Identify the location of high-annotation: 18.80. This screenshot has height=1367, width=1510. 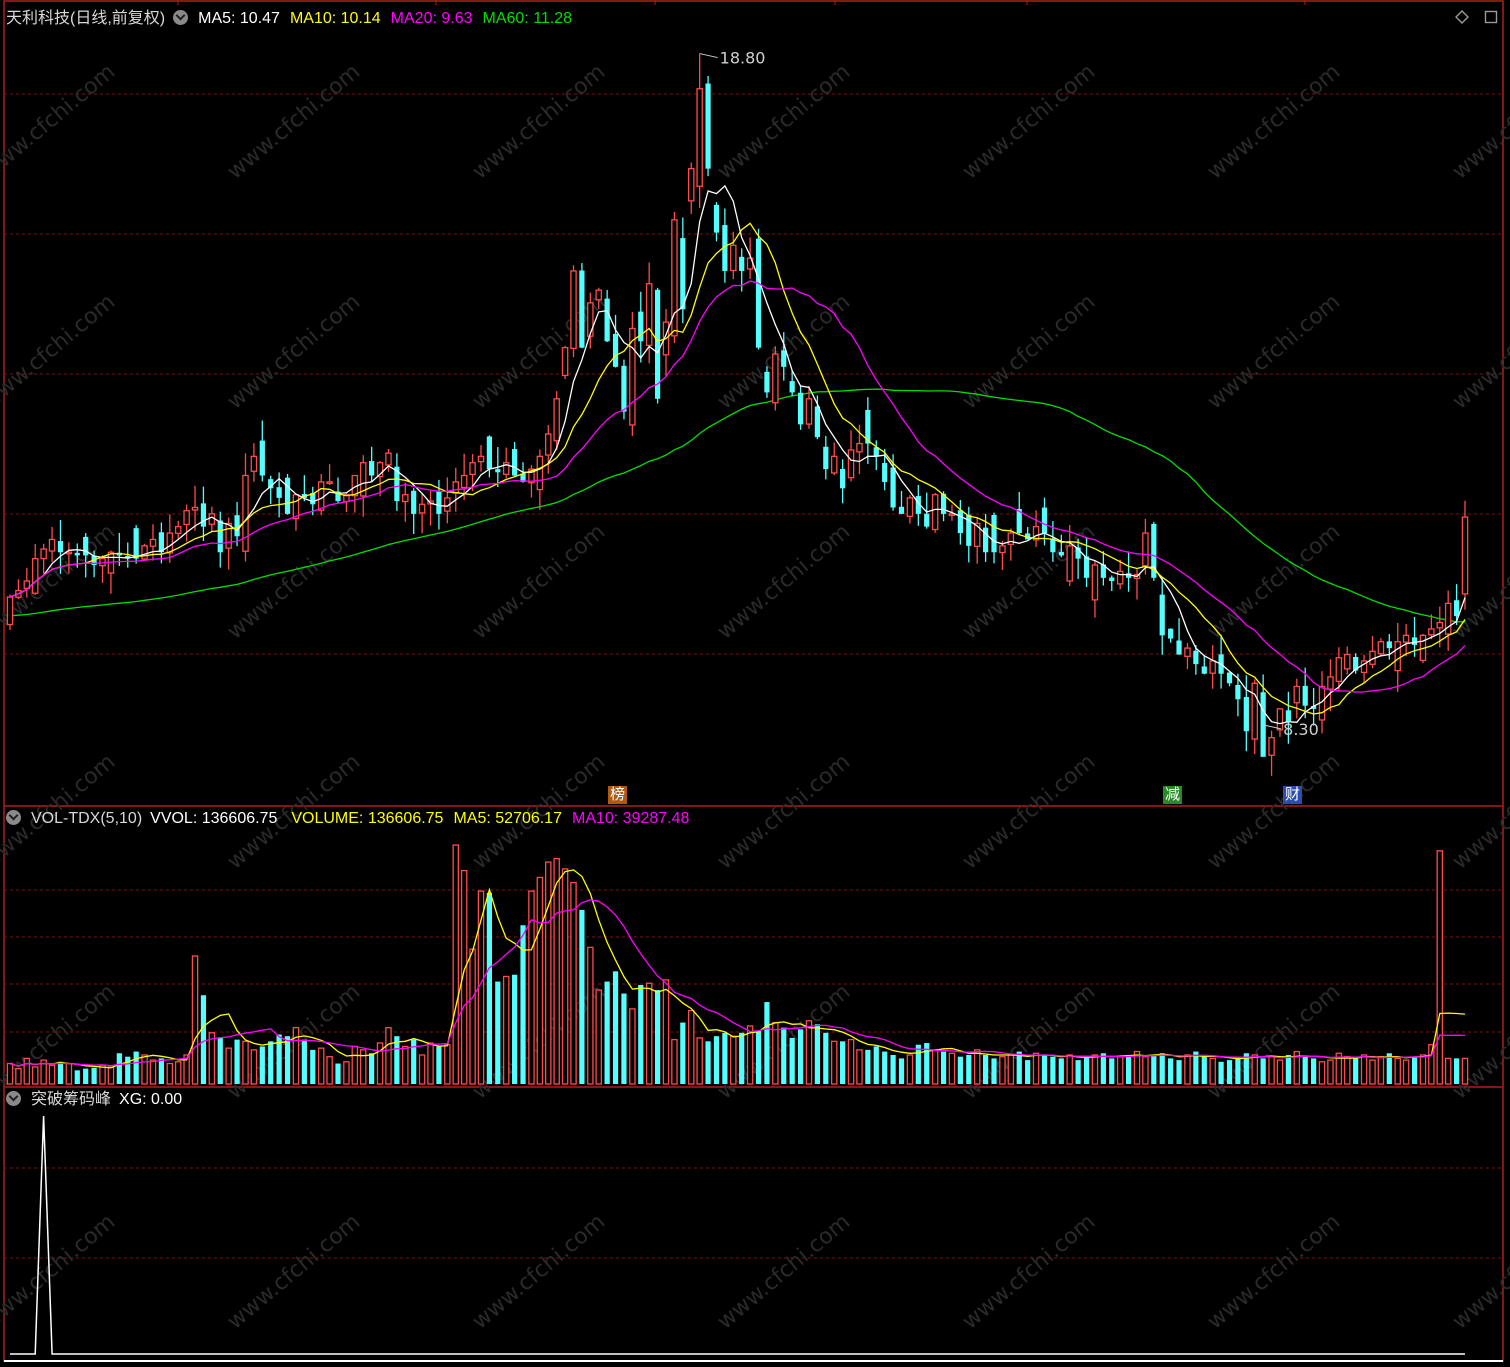
(743, 58).